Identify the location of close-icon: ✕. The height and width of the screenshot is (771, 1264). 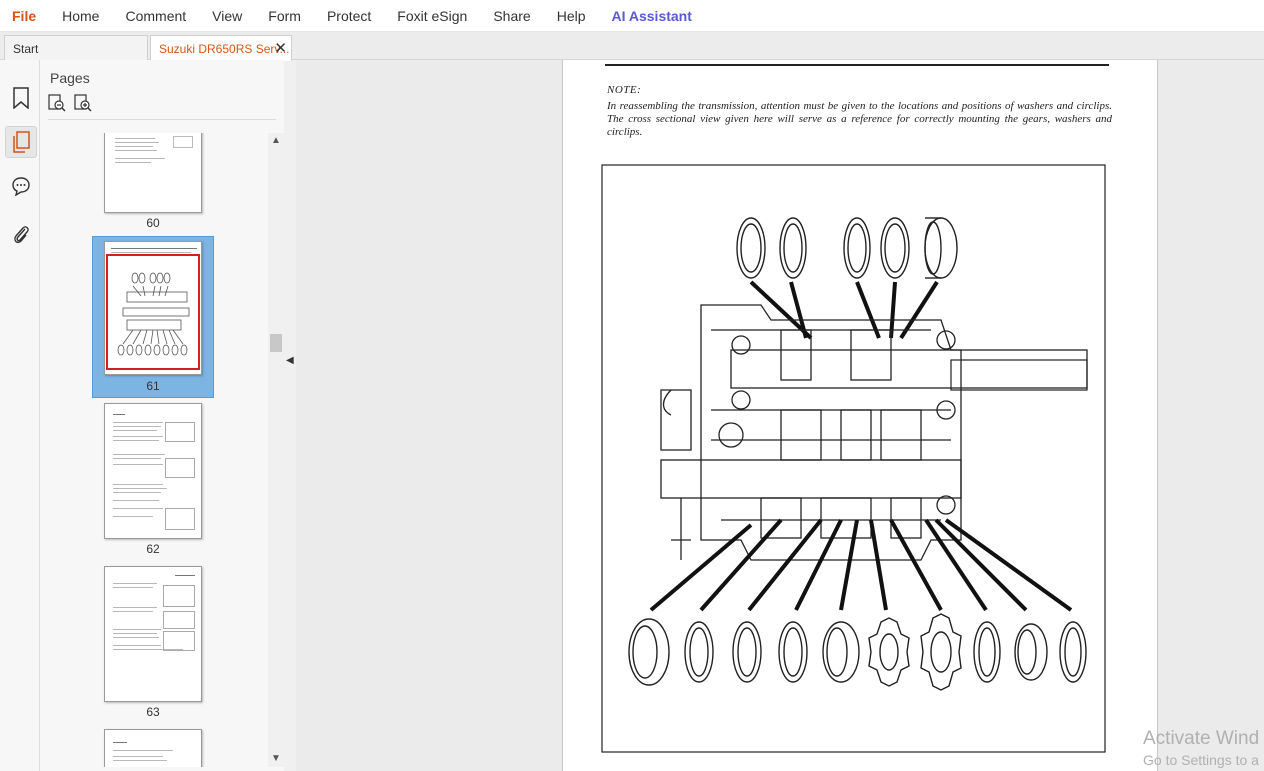
(280, 49).